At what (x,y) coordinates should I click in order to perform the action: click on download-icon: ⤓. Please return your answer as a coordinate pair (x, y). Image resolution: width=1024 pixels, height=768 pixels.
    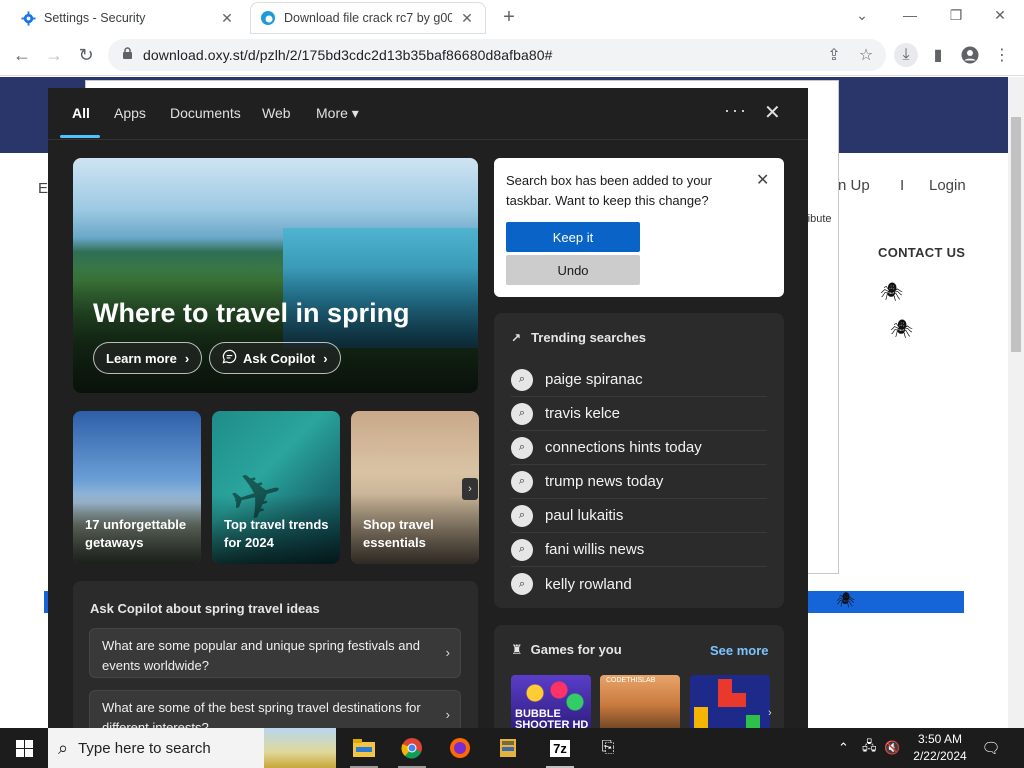
    Looking at the image, I should click on (906, 55).